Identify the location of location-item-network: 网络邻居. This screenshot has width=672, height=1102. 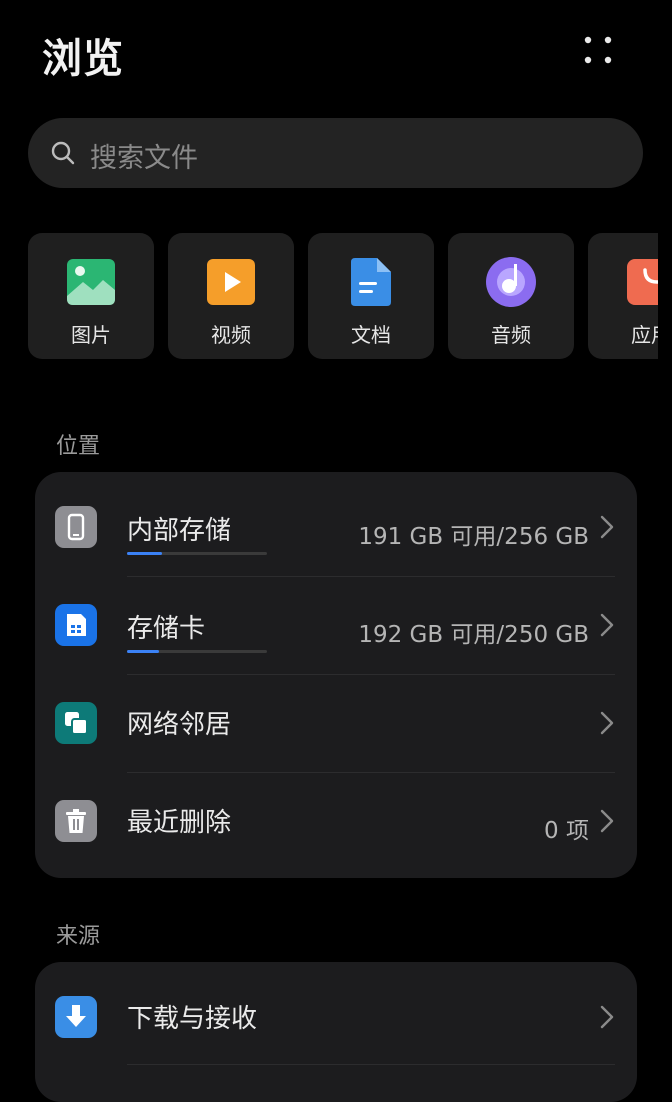
(336, 723).